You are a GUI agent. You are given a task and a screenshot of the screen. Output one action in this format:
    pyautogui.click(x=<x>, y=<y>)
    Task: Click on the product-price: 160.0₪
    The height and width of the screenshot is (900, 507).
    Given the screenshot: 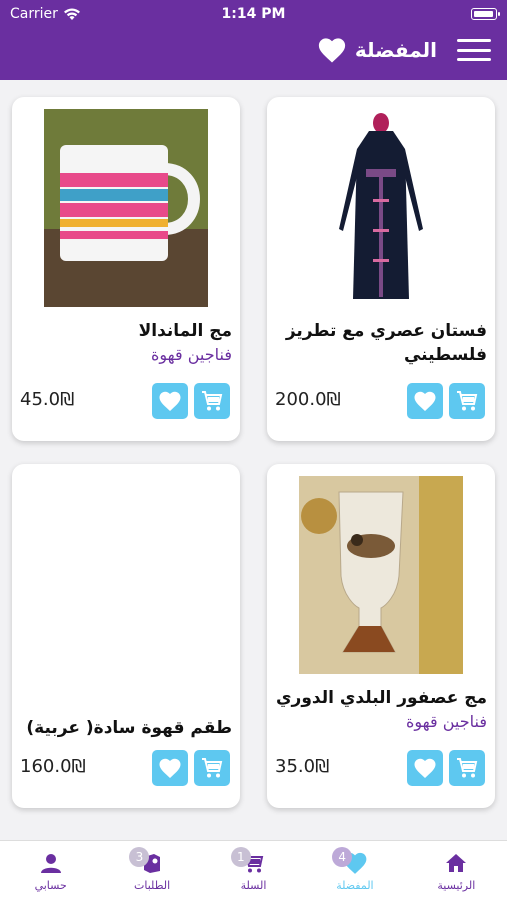 What is the action you would take?
    pyautogui.click(x=53, y=766)
    